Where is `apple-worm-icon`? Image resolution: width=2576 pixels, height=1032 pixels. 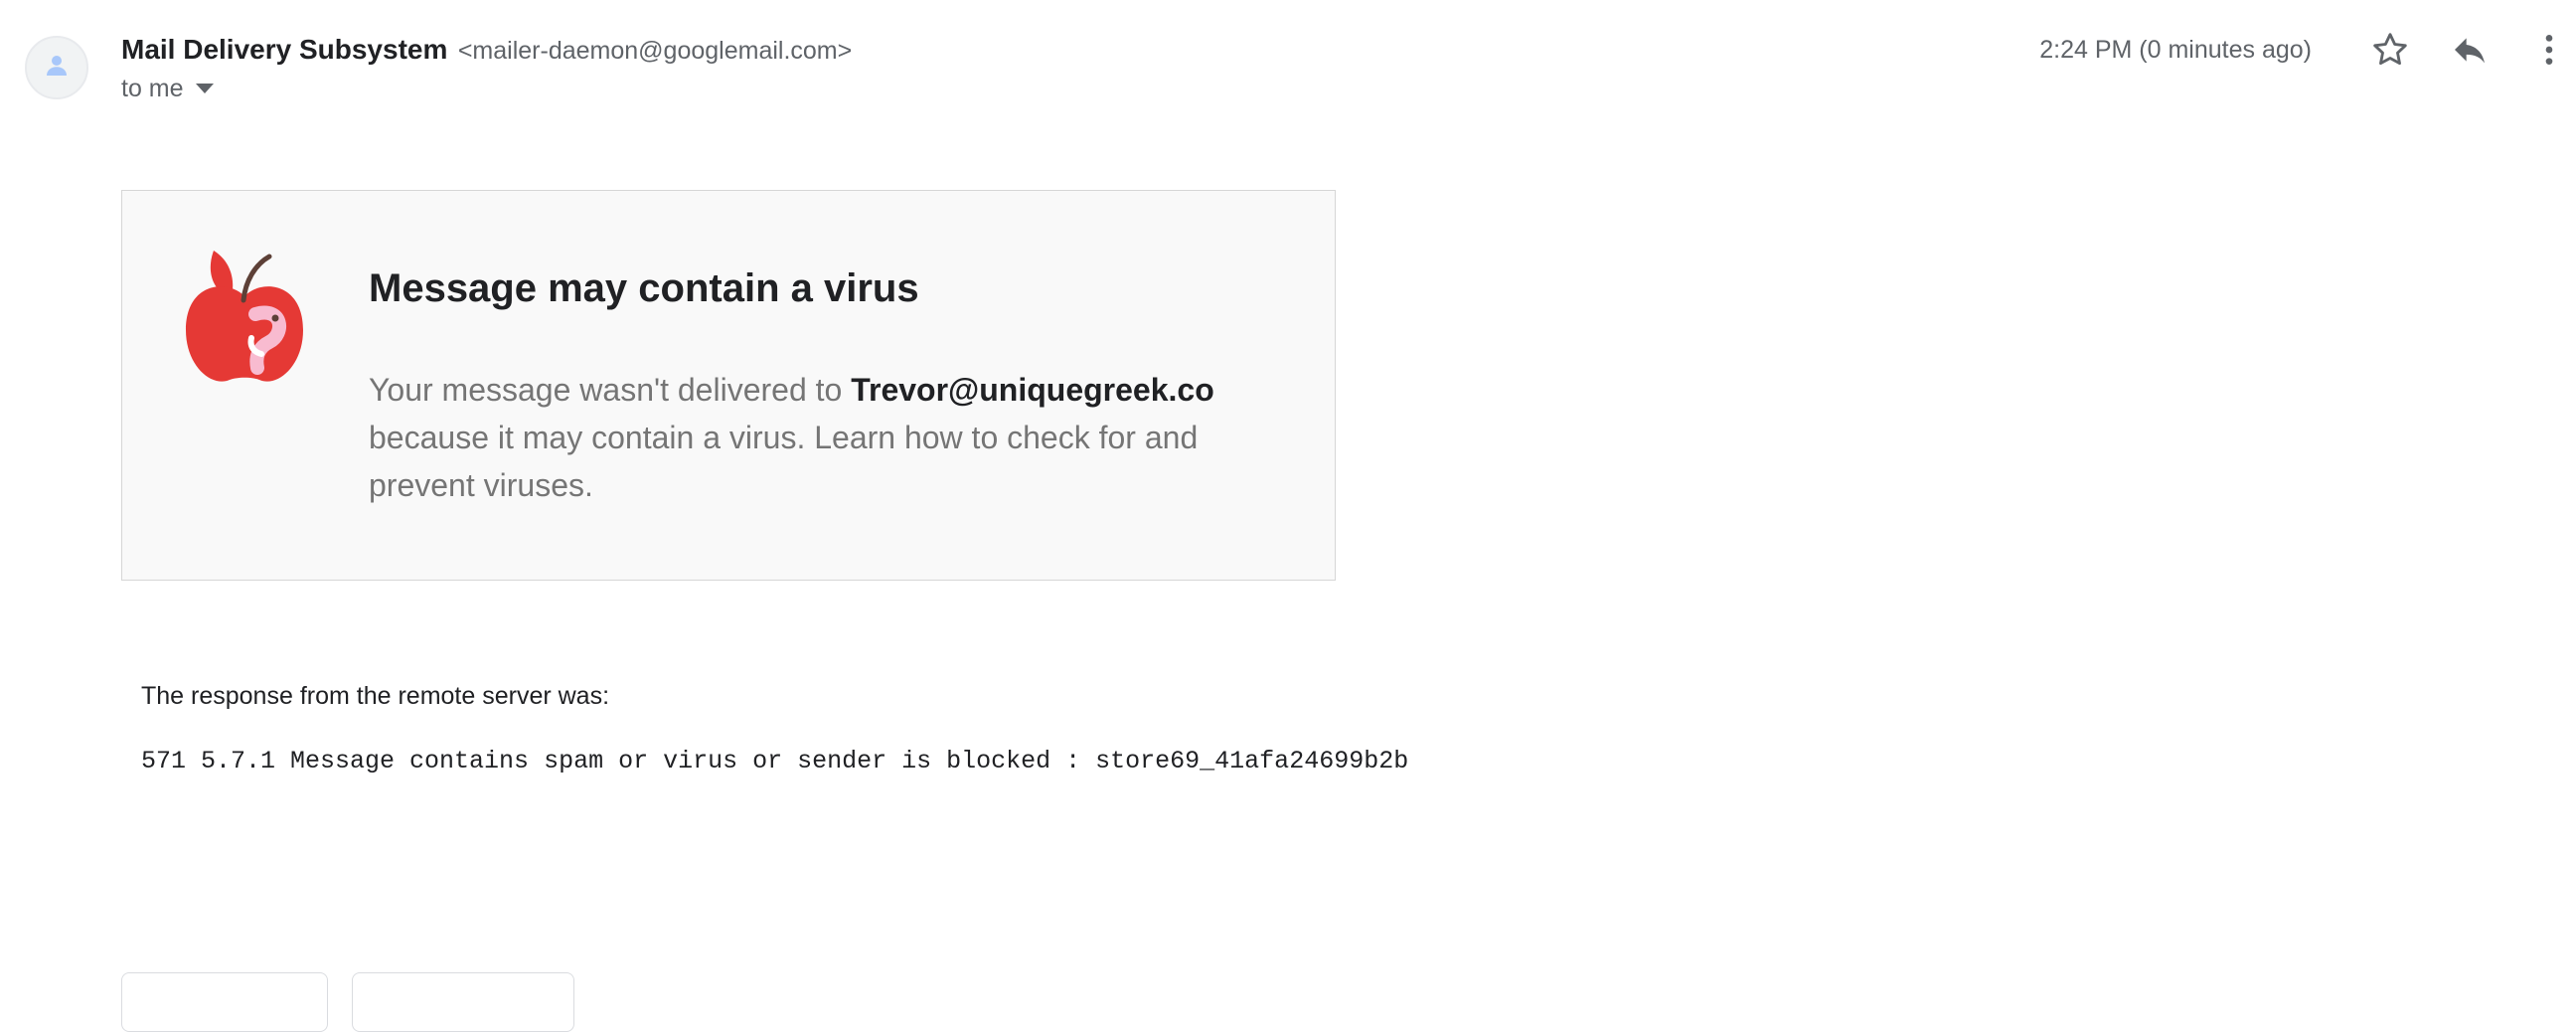 apple-worm-icon is located at coordinates (244, 313).